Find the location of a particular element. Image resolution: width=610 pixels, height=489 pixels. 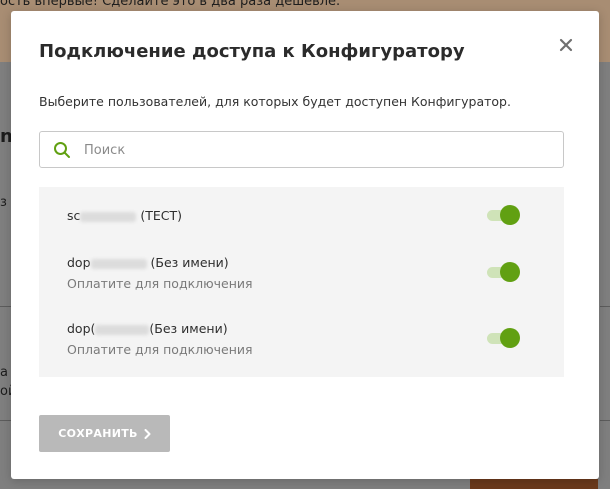

modal-title: Подключение доступа к Конфигуратору is located at coordinates (252, 51).